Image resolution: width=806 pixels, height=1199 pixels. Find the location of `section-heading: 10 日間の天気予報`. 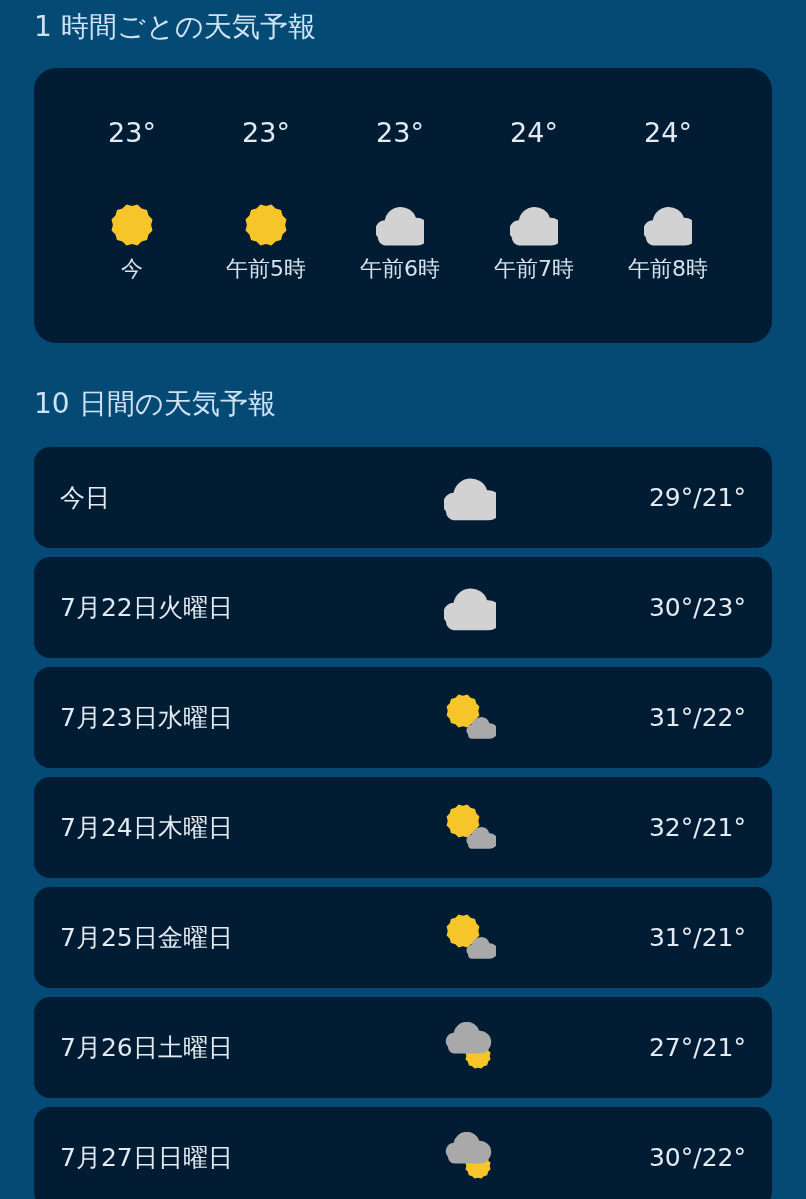

section-heading: 10 日間の天気予報 is located at coordinates (155, 404).